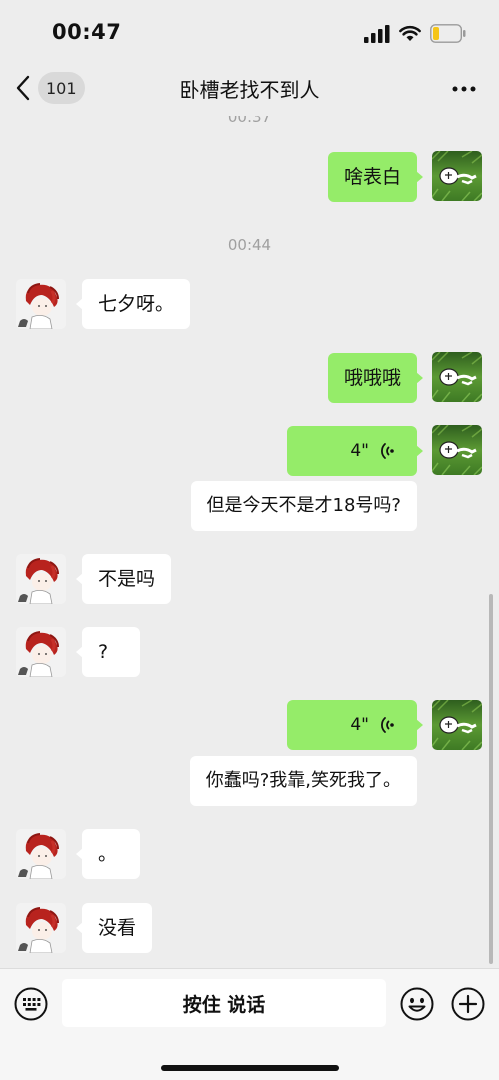  I want to click on battery-icon, so click(448, 33).